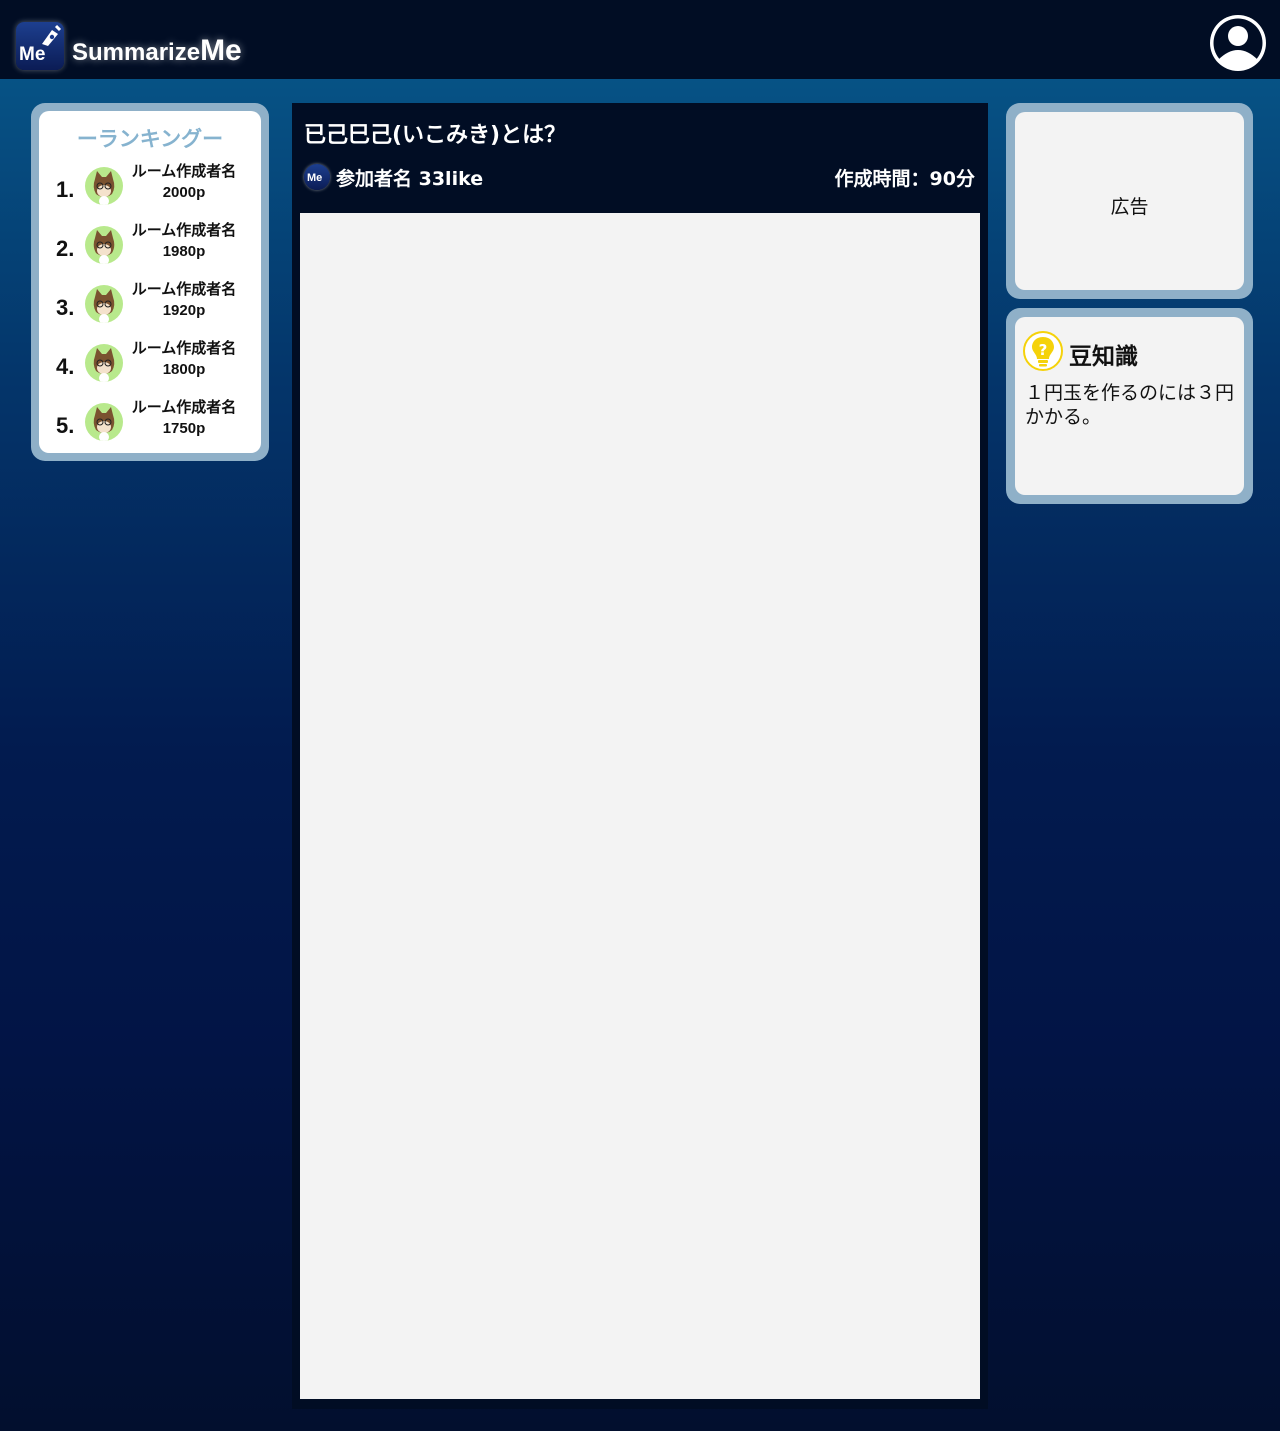  Describe the element at coordinates (65, 366) in the screenshot. I see `rank-number: 4.` at that location.